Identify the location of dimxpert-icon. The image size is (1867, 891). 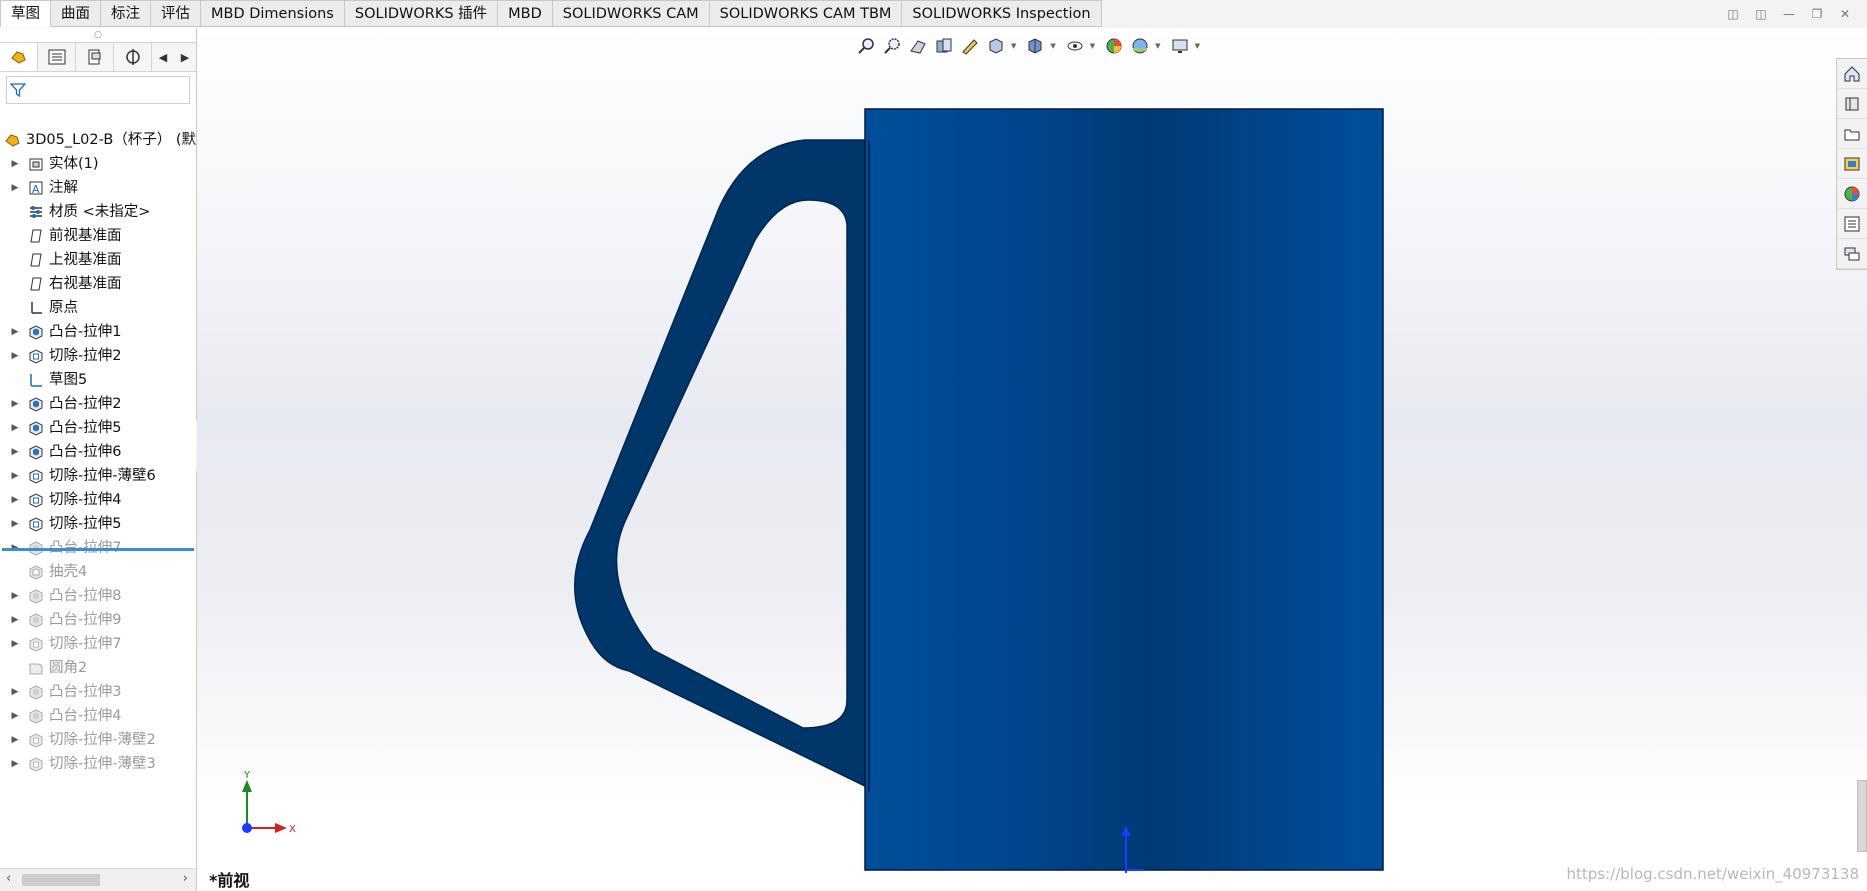
(133, 57).